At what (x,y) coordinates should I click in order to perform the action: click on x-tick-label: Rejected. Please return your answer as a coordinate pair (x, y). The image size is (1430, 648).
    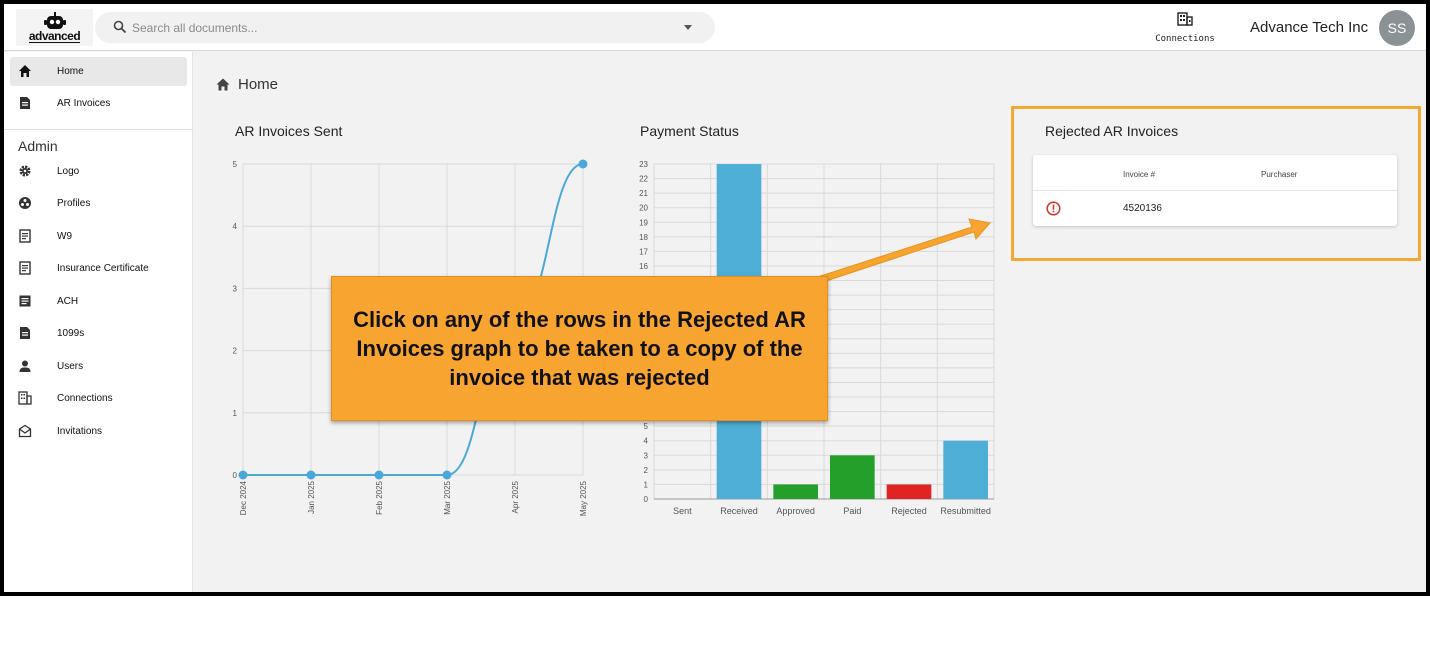
    Looking at the image, I should click on (909, 511).